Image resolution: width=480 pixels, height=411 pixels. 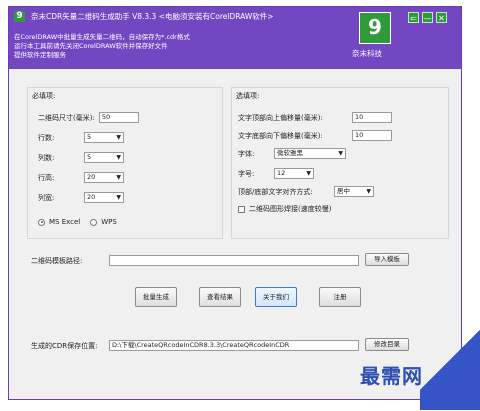 I want to click on bottom-offset-label: 文字底部向下偏移量(毫米):, so click(x=280, y=135).